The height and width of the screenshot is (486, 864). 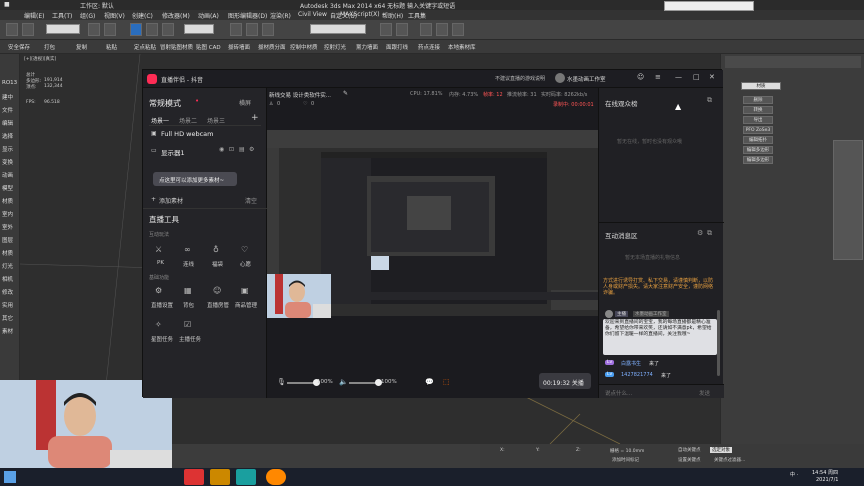 I want to click on plugin-button: 药点连接, so click(x=429, y=47).